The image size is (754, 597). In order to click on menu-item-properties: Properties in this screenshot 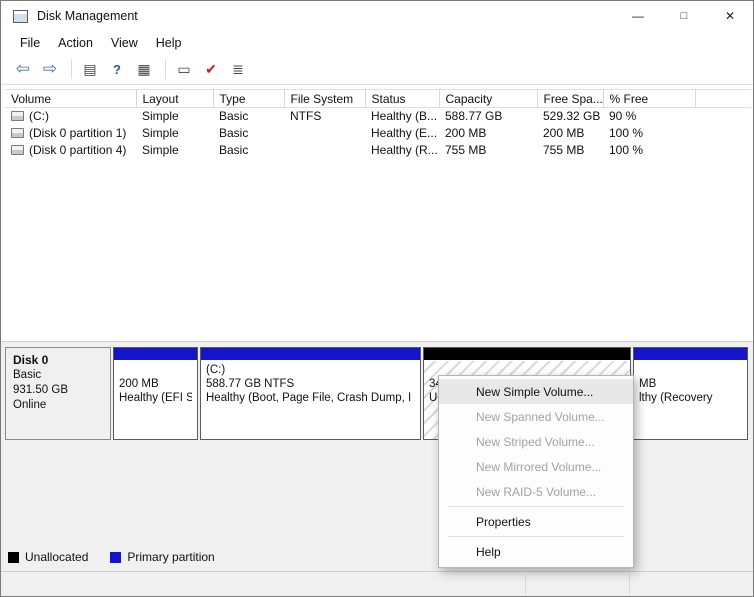, I will do `click(536, 521)`.